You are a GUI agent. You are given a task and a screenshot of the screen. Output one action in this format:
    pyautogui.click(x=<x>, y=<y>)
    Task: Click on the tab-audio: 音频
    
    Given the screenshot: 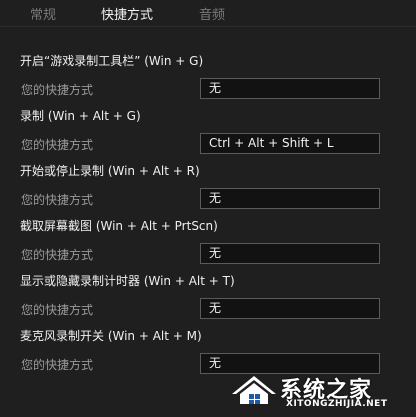 What is the action you would take?
    pyautogui.click(x=212, y=13)
    